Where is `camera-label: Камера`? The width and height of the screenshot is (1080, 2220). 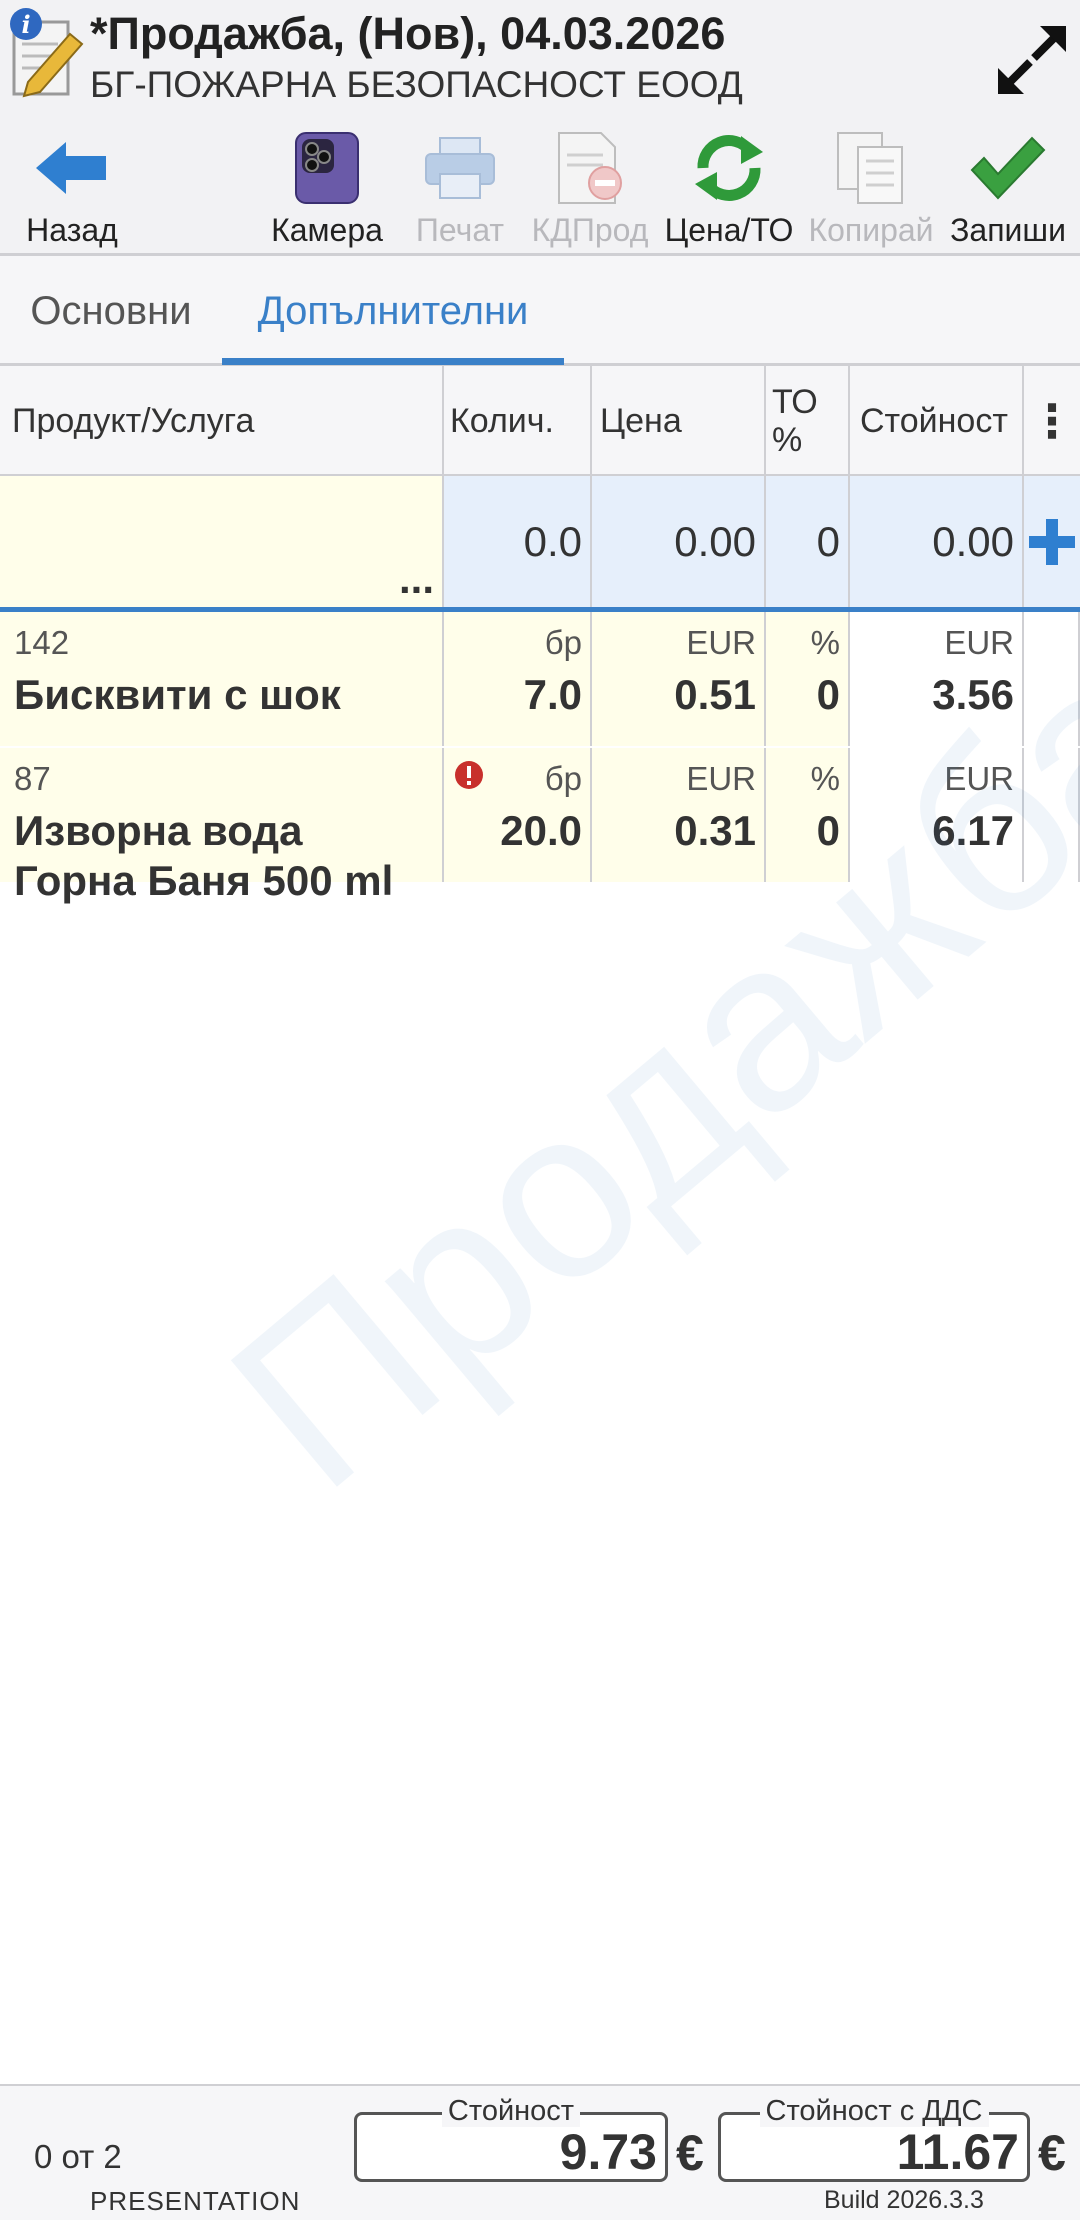
camera-label: Камера is located at coordinates (327, 230).